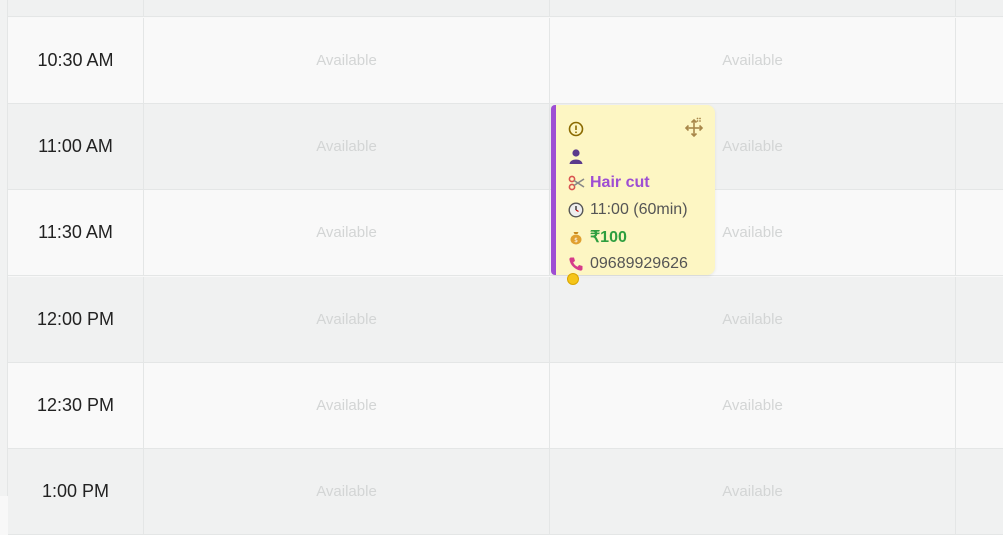  I want to click on appointment-service-line: Hair cut, so click(641, 182).